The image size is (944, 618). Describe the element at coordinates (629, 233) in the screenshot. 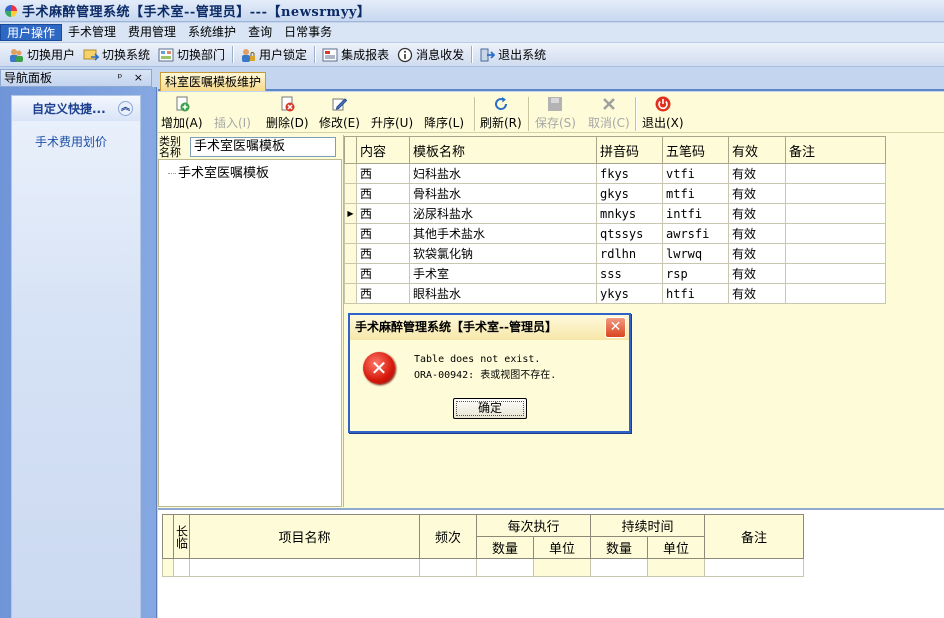

I see `cell-pinyin: qtssys` at that location.